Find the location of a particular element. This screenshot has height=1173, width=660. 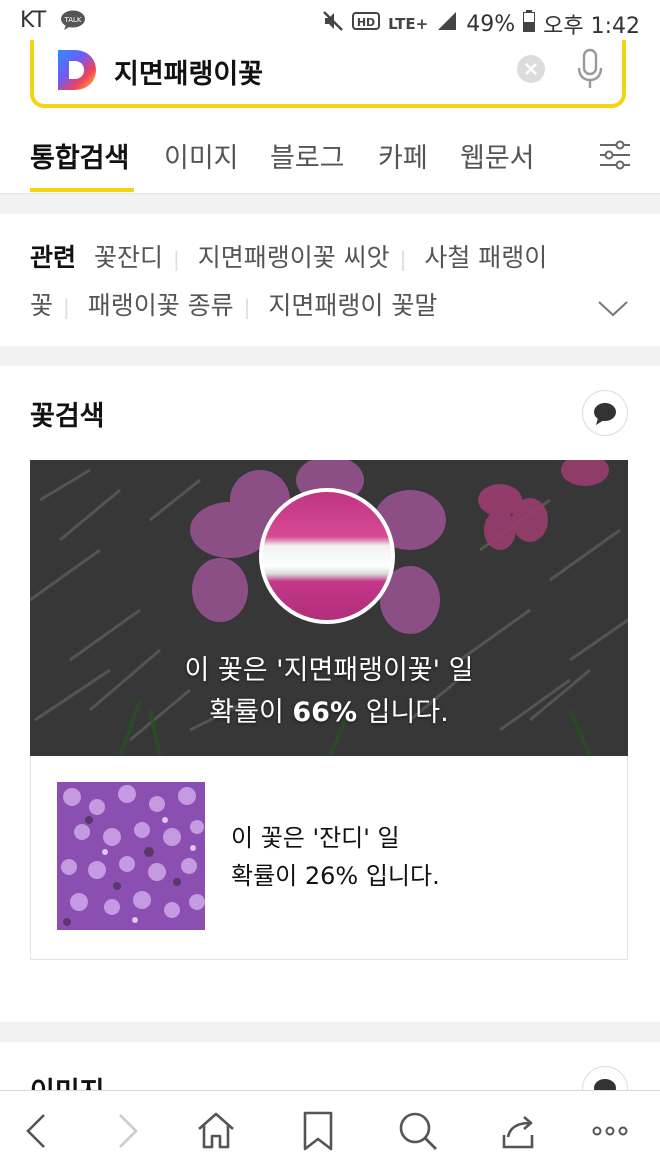

related-item: 사철 패랭이 is located at coordinates (485, 257).